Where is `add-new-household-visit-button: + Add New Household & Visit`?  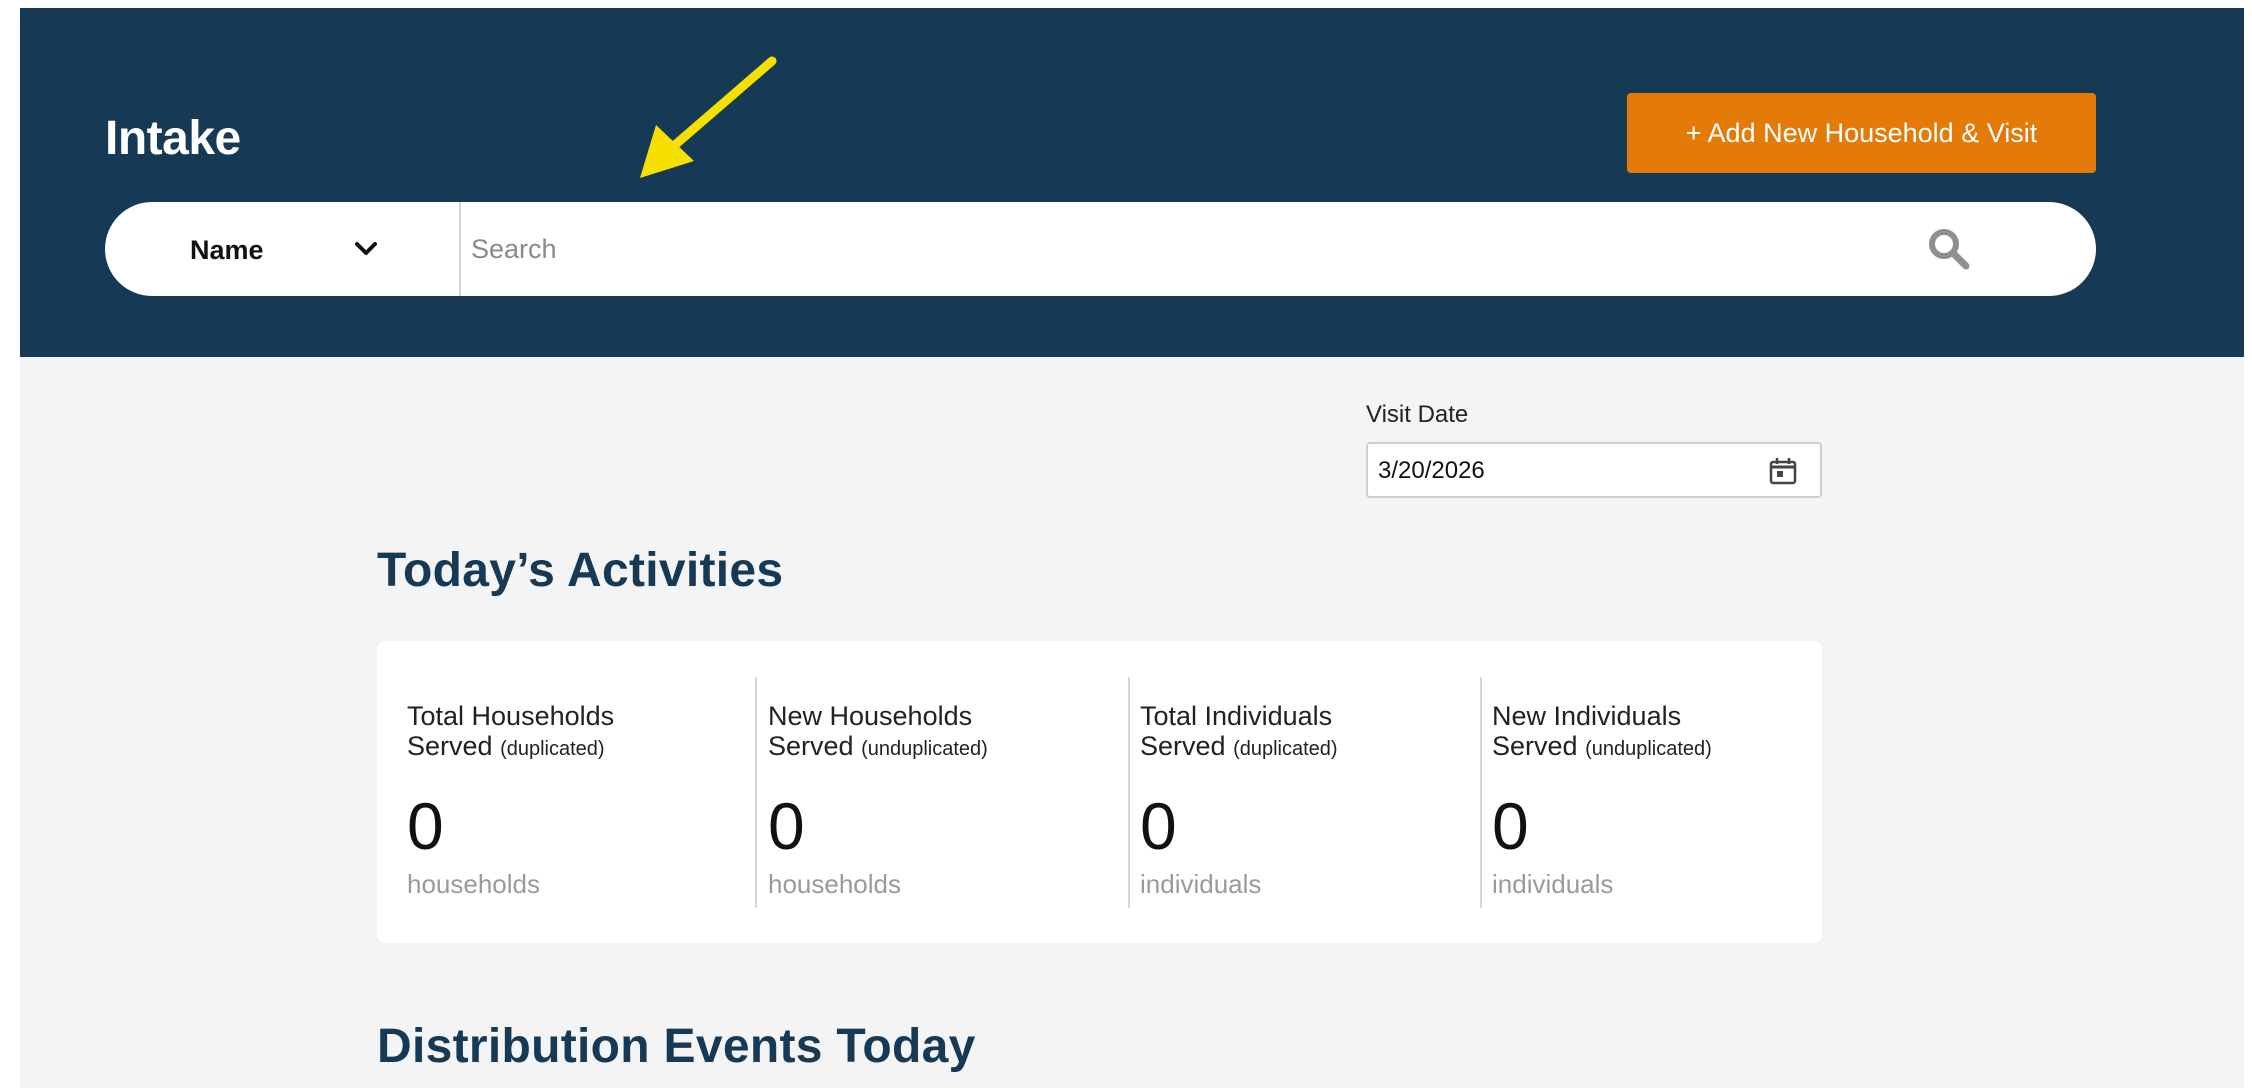 add-new-household-visit-button: + Add New Household & Visit is located at coordinates (1861, 133).